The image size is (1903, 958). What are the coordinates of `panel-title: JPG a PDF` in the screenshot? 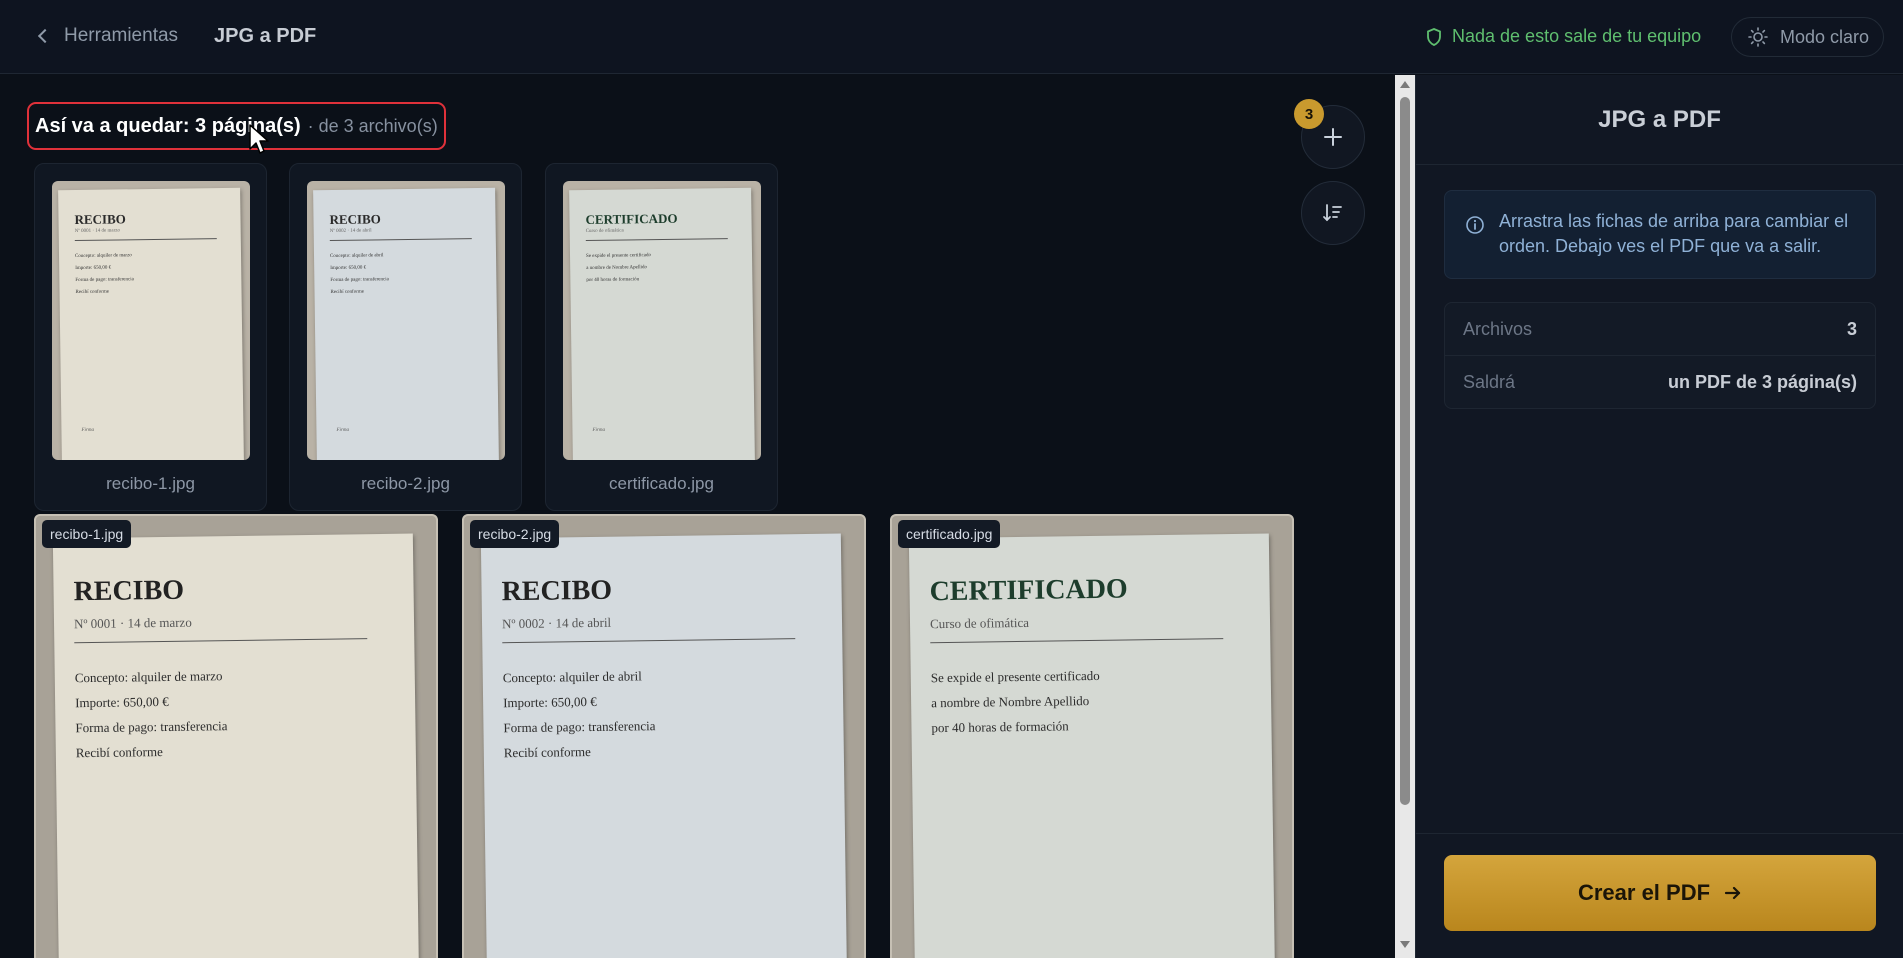 It's located at (1659, 120).